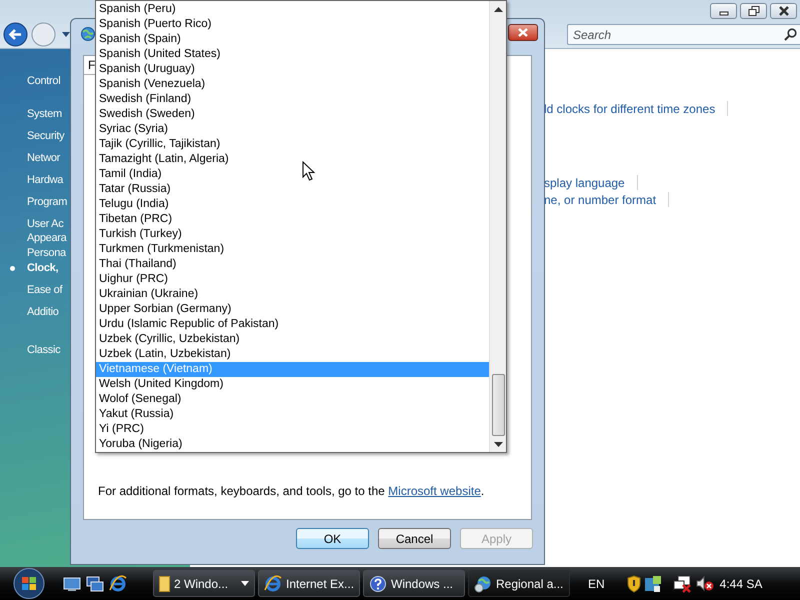 The image size is (800, 600). Describe the element at coordinates (723, 10) in the screenshot. I see `minimize-button` at that location.